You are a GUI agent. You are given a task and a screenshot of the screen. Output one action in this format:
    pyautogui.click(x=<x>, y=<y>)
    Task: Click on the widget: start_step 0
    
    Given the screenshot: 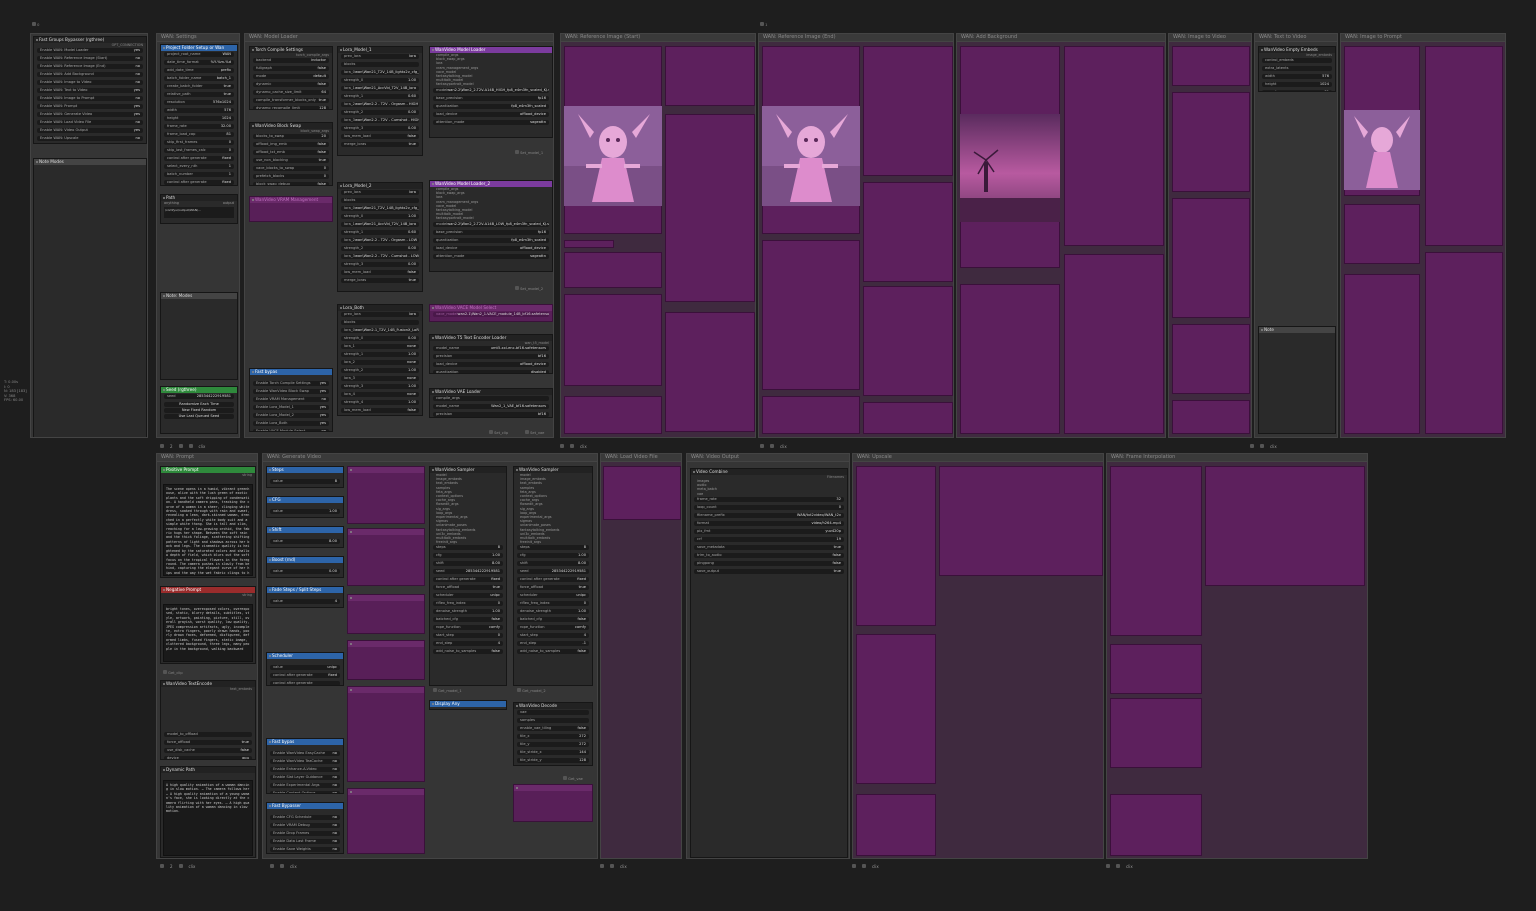 What is the action you would take?
    pyautogui.click(x=468, y=636)
    